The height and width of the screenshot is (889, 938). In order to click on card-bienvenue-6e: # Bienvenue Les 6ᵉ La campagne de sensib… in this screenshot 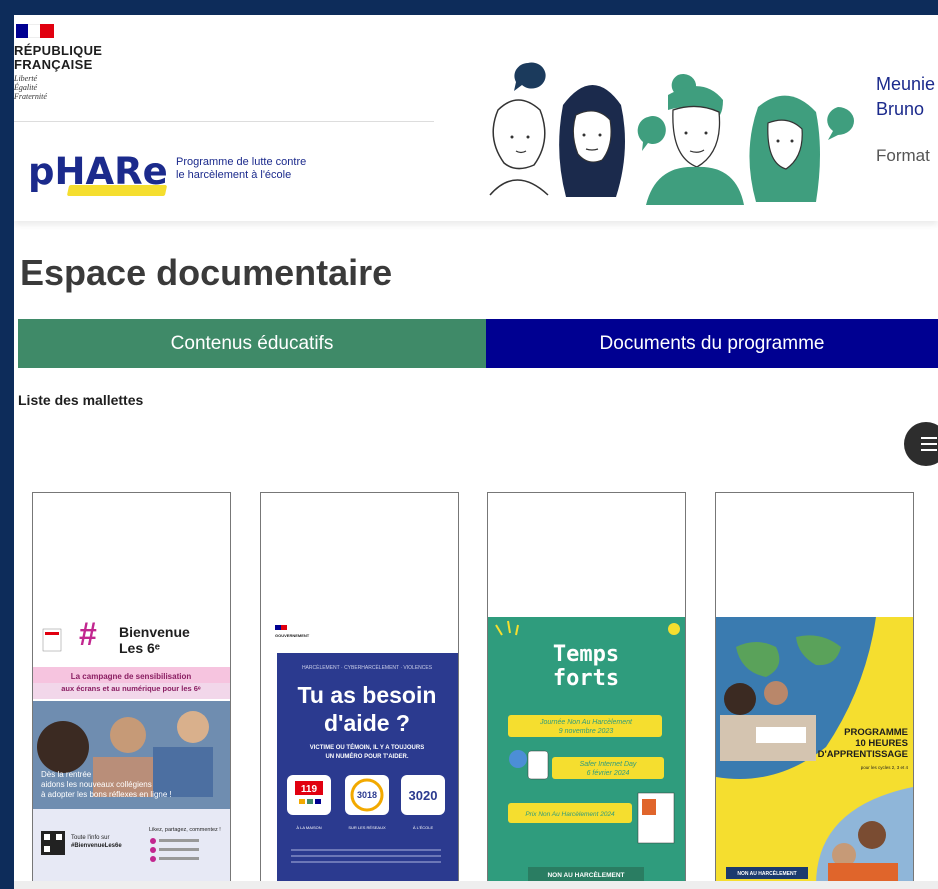, I will do `click(131, 689)`.